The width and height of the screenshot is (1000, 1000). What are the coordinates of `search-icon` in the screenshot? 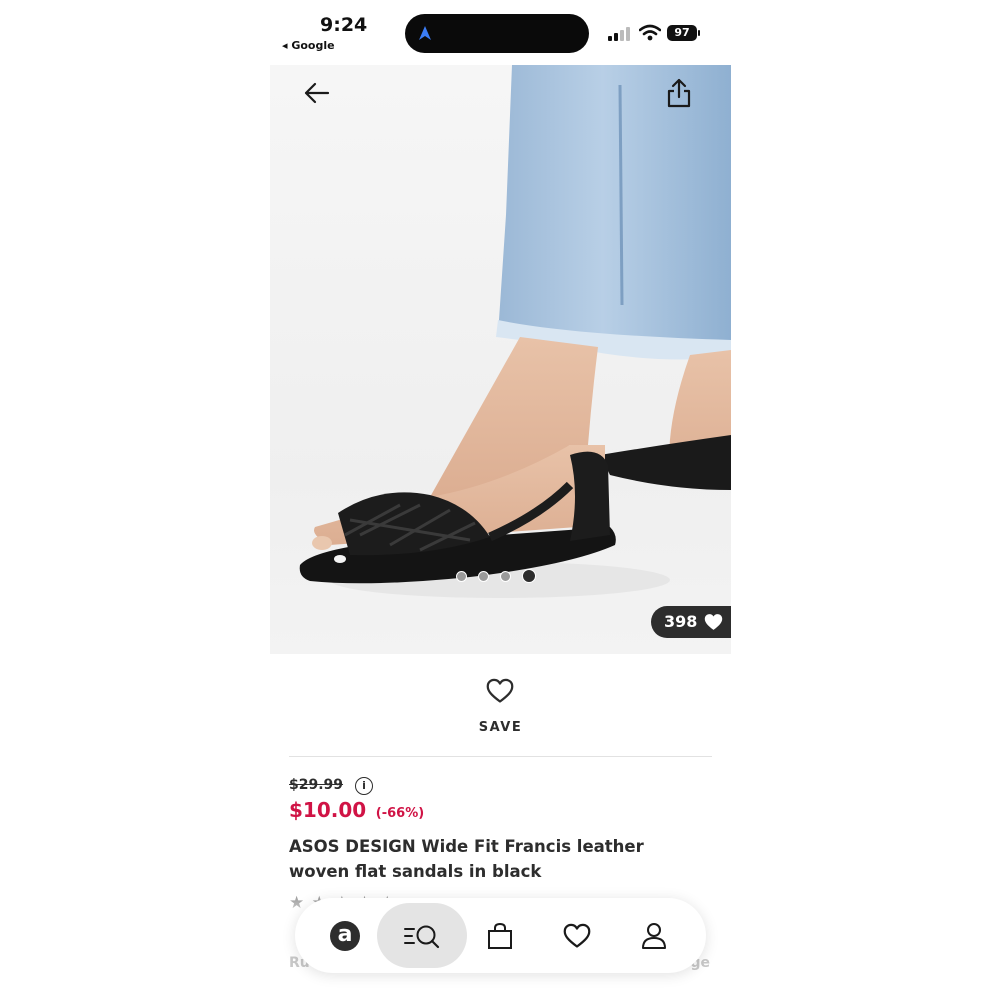 It's located at (422, 936).